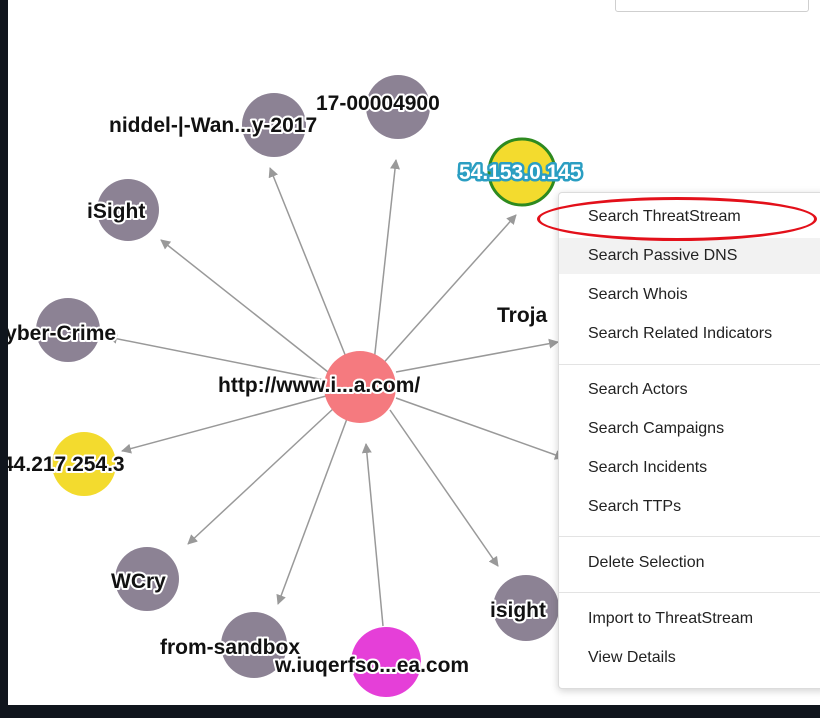  I want to click on node-label-center: http://www.i...a.com/, so click(319, 385).